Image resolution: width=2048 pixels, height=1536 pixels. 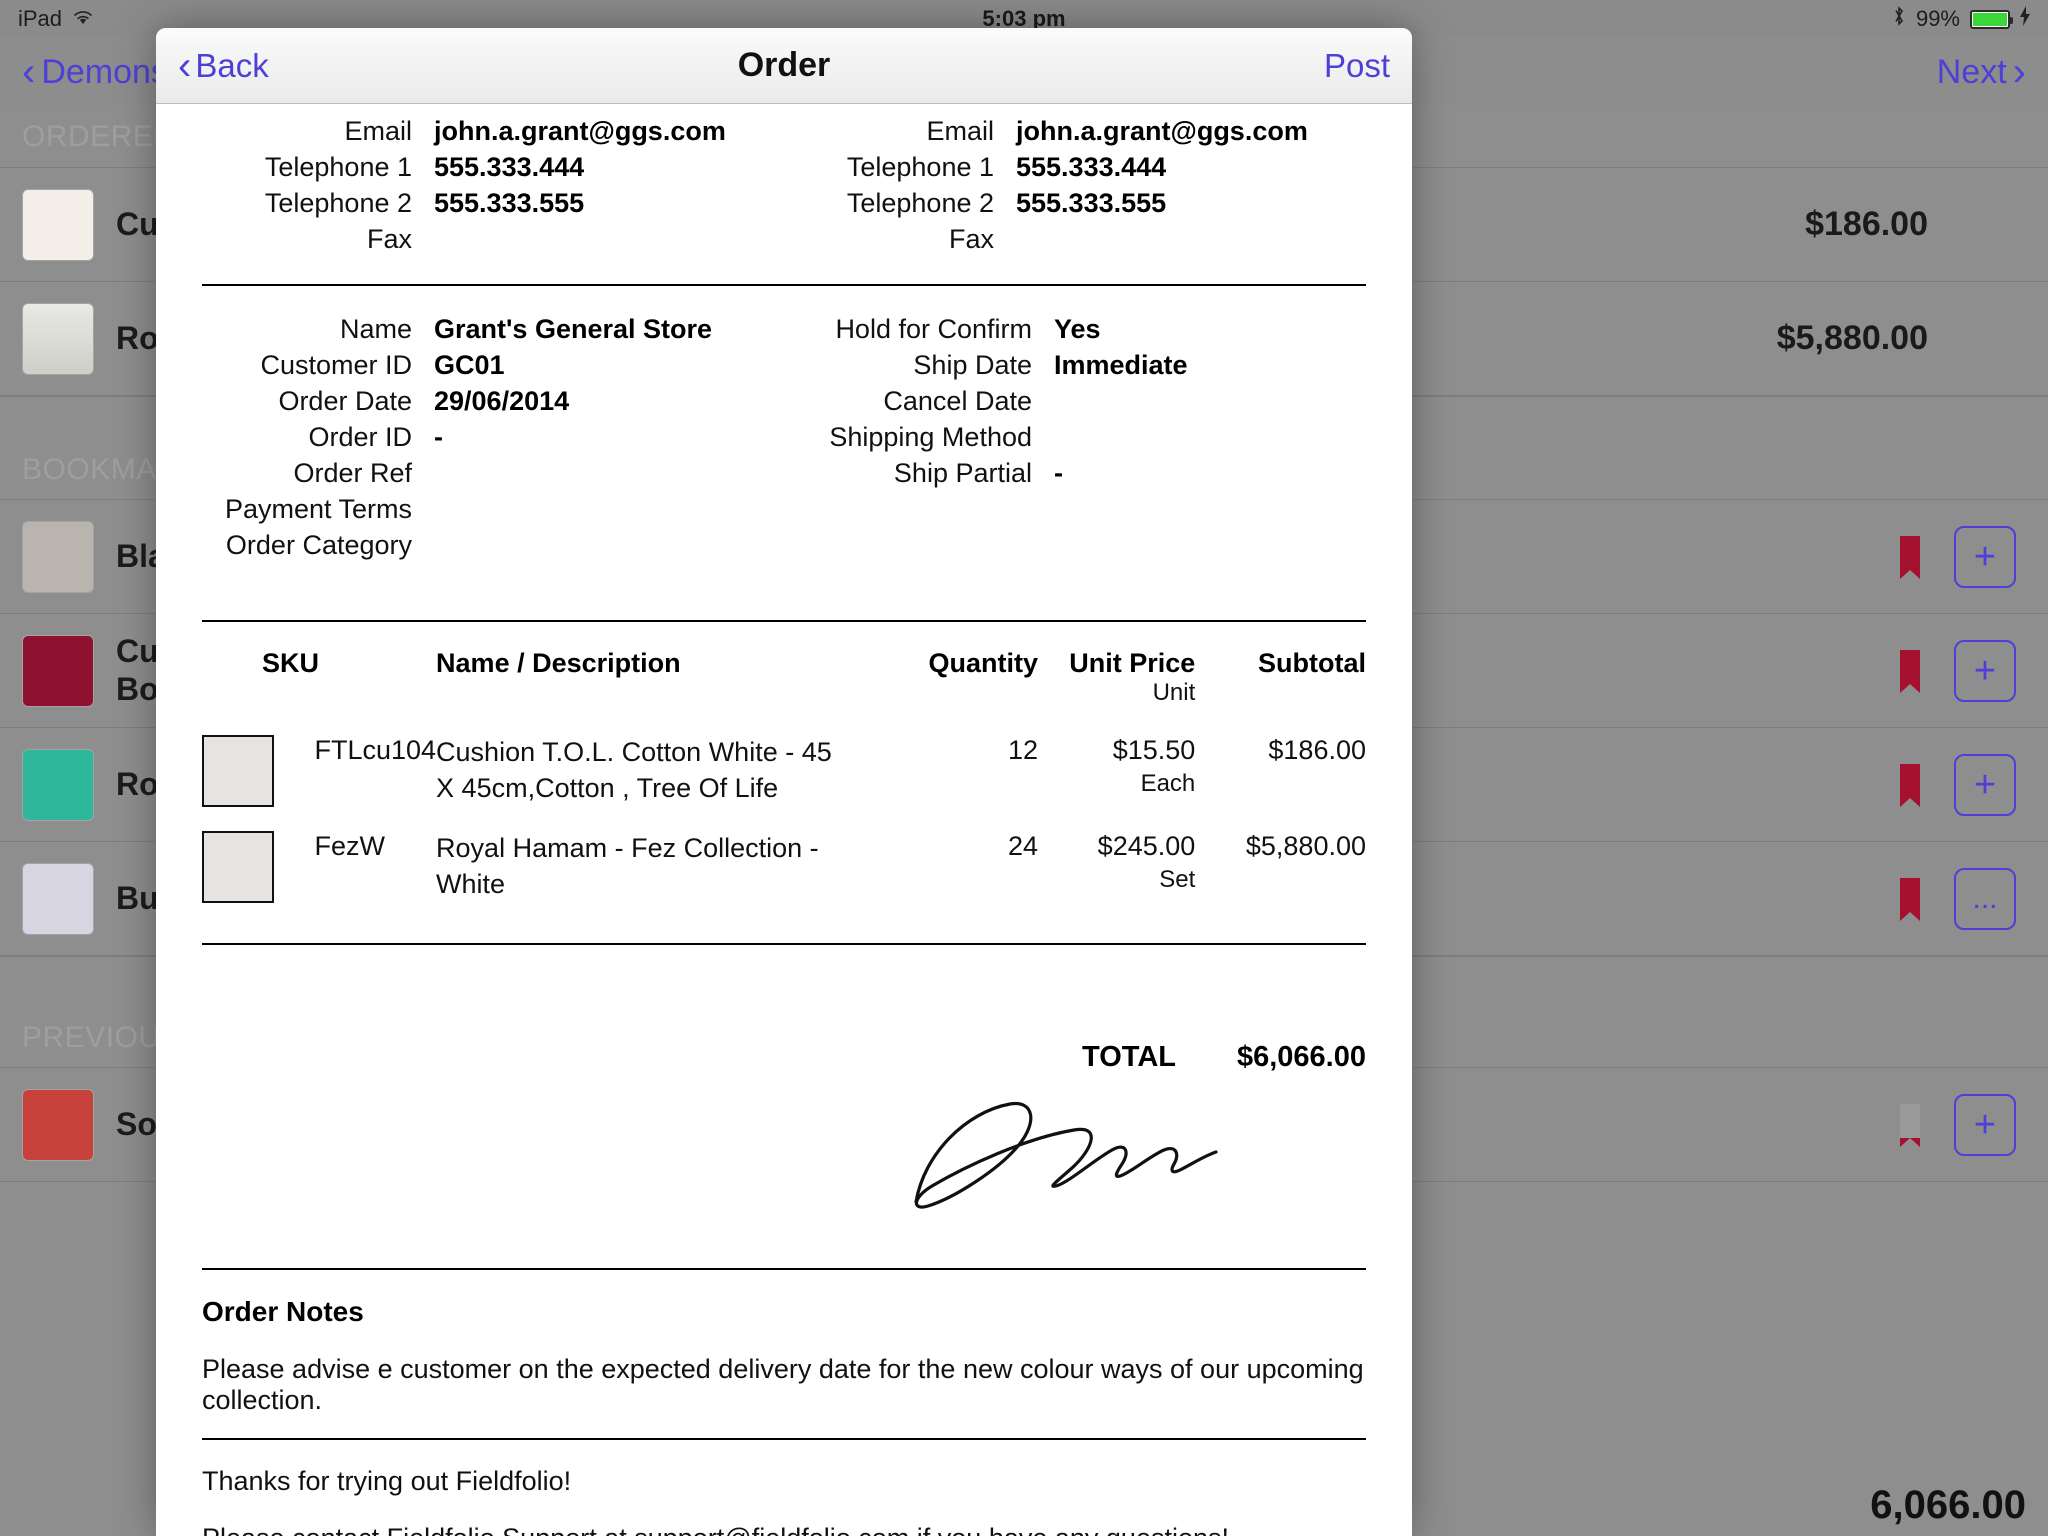 I want to click on rug-thumb, so click(x=58, y=556).